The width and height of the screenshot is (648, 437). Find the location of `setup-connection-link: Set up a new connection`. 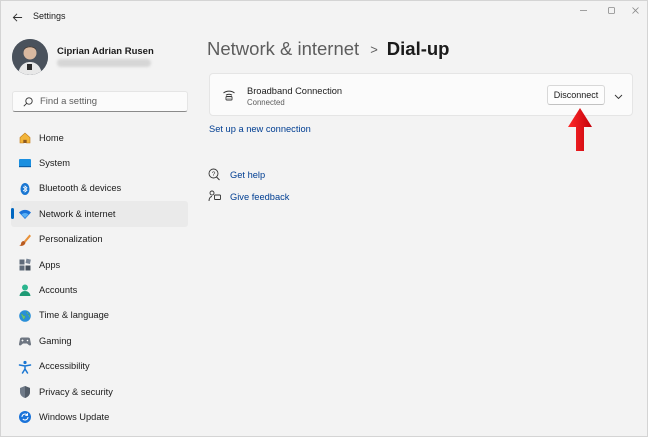

setup-connection-link: Set up a new connection is located at coordinates (260, 129).